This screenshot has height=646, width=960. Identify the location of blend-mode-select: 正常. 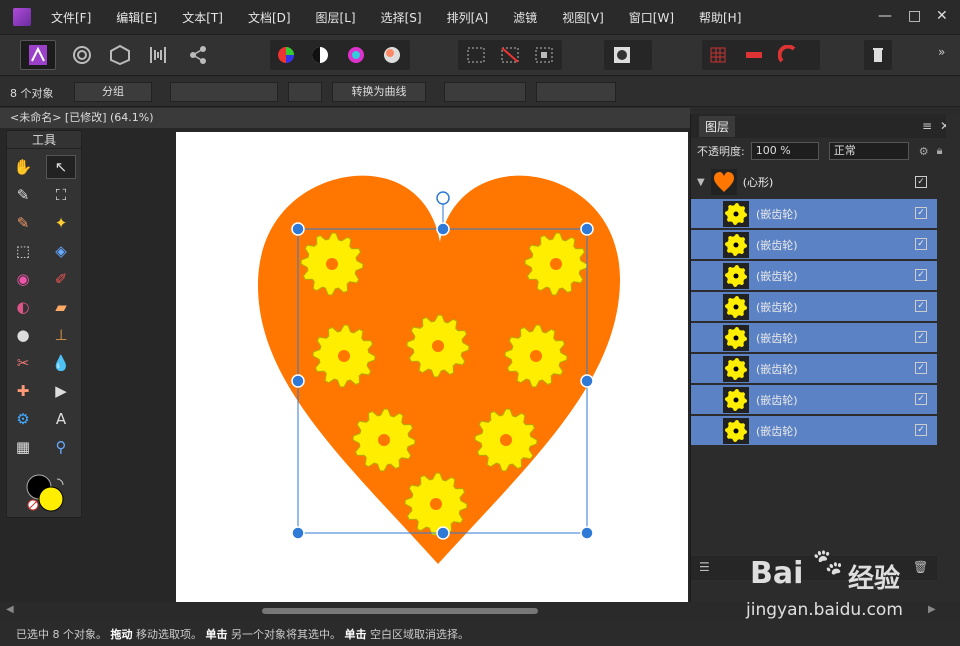
(868, 151).